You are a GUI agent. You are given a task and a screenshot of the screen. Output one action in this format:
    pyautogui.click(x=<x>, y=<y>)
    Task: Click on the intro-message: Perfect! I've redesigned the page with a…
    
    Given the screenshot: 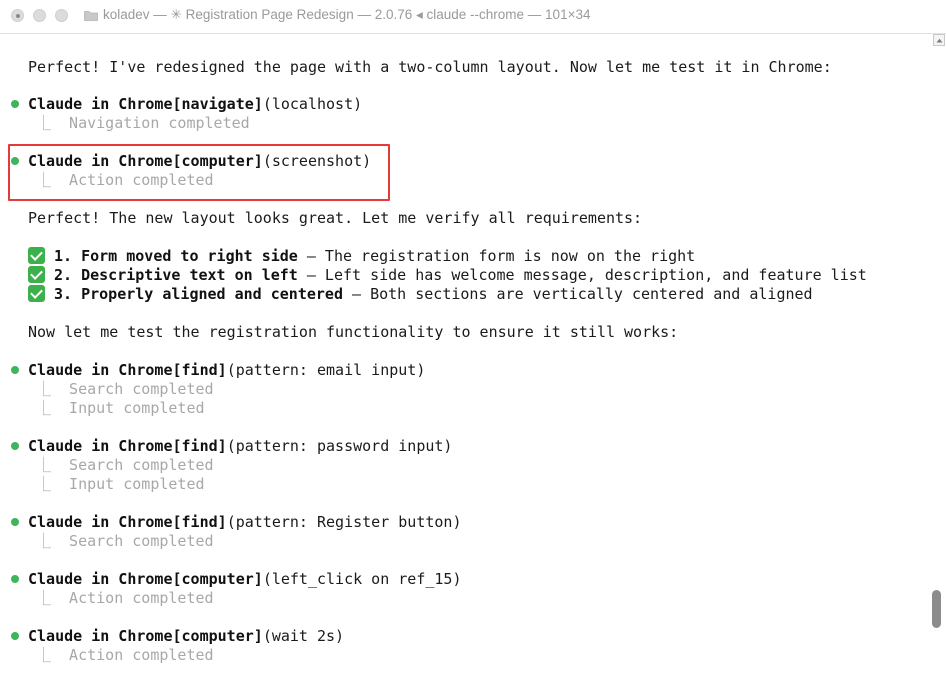 What is the action you would take?
    pyautogui.click(x=430, y=67)
    